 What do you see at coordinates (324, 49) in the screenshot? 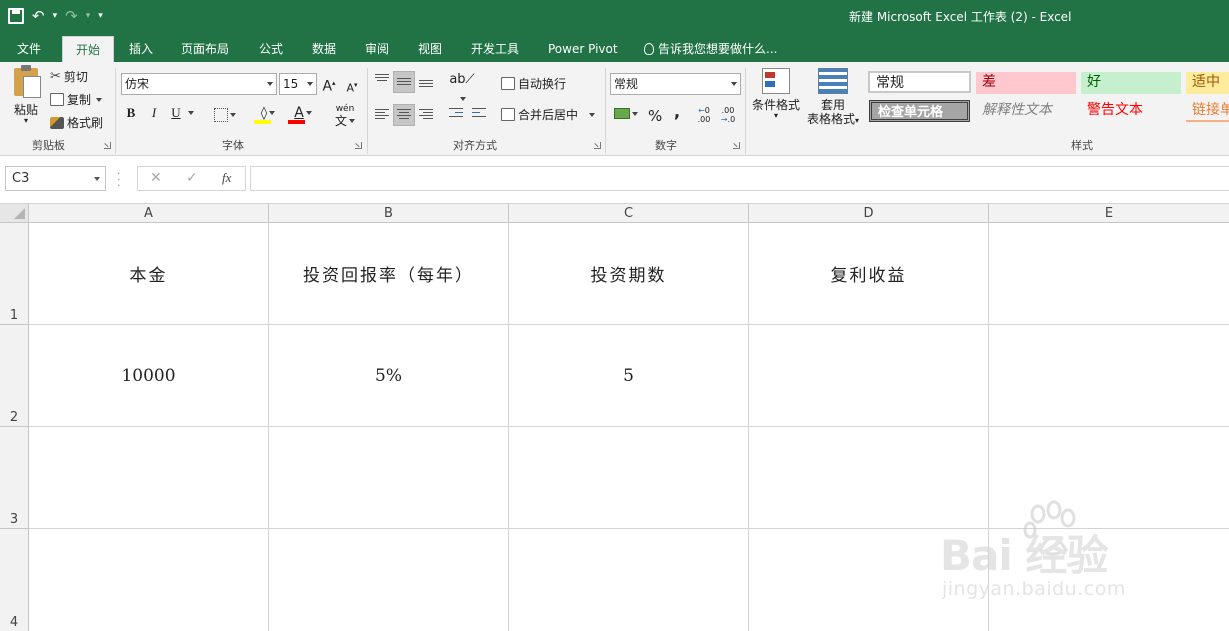
I see `tab-data: 数据` at bounding box center [324, 49].